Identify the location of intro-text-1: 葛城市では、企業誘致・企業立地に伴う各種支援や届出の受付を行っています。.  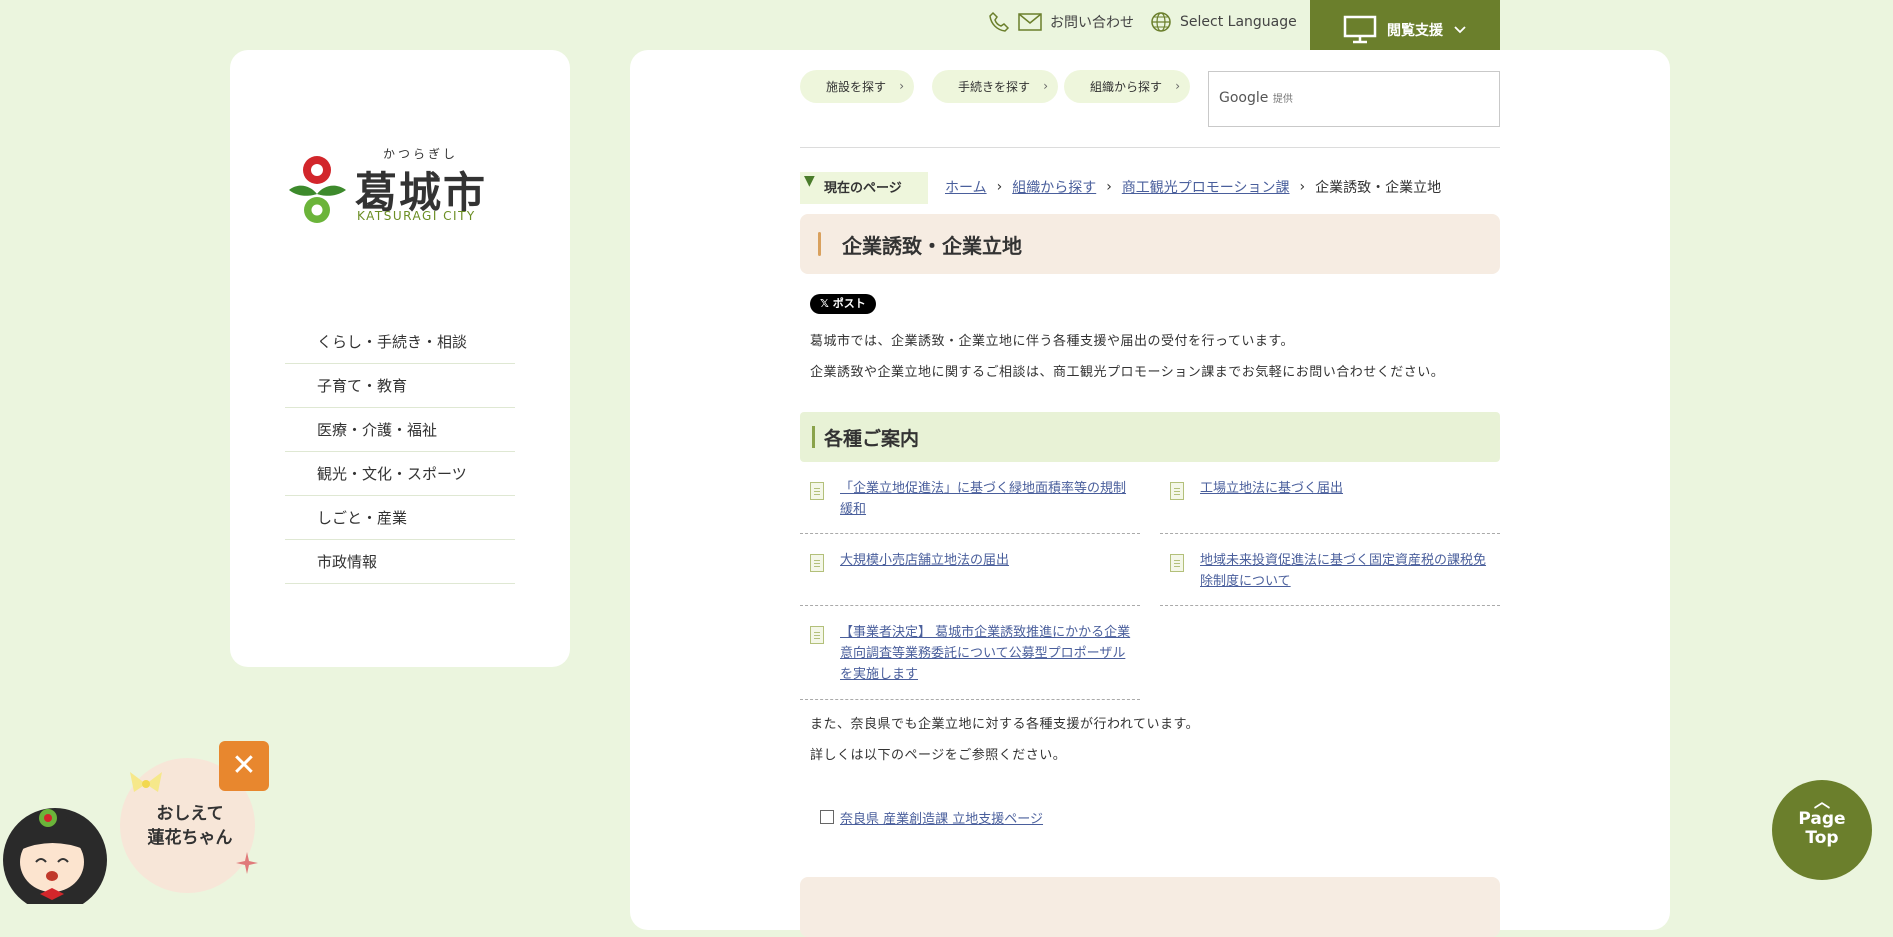
(1052, 341).